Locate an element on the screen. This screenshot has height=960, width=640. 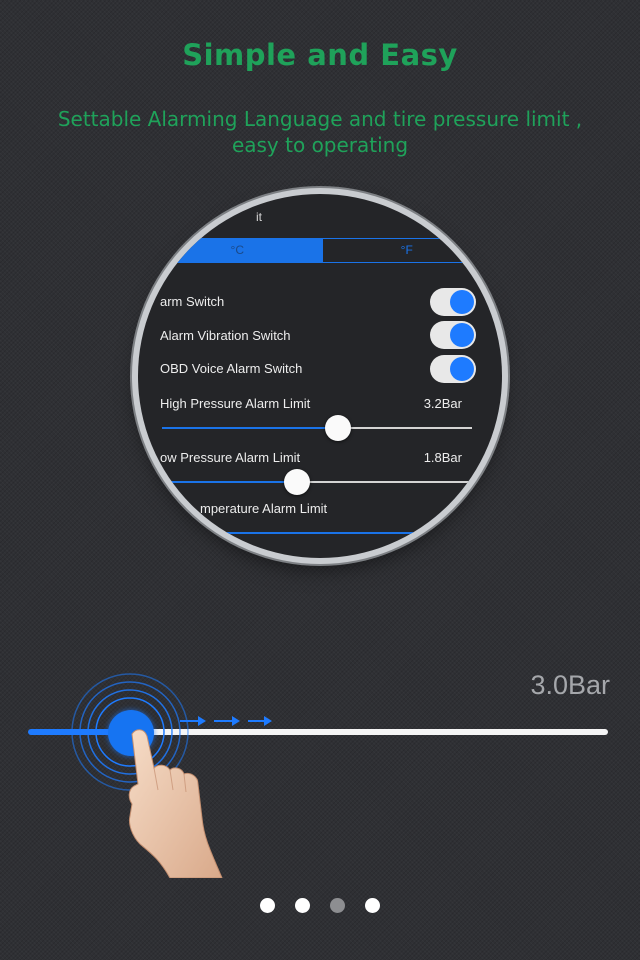
page-title: Simple and Easy is located at coordinates (320, 55).